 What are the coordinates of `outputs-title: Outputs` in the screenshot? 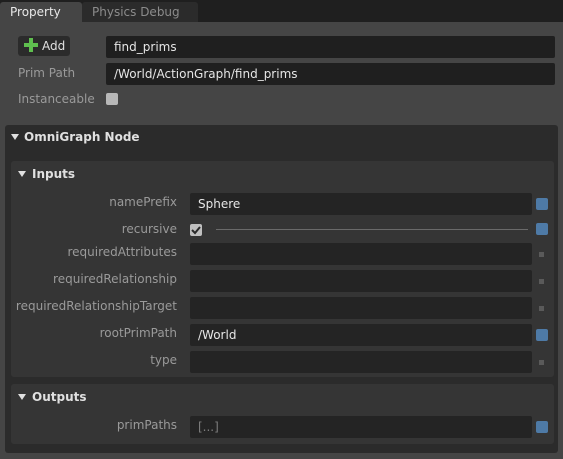 It's located at (59, 397).